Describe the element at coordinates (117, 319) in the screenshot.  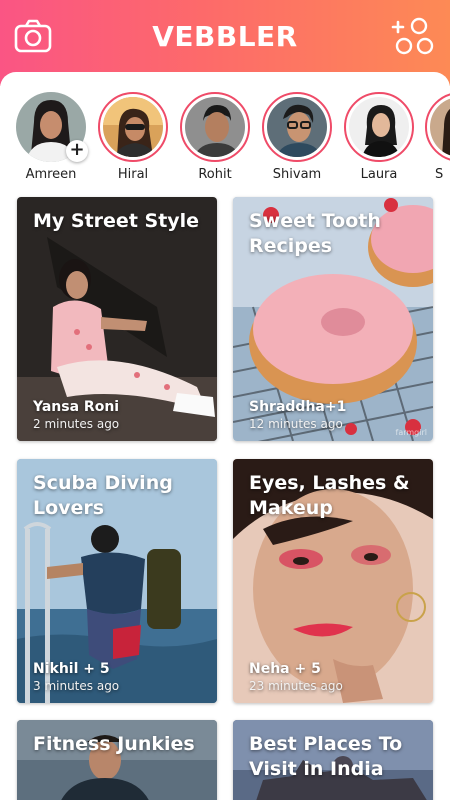
I see `group-card-street-style: My Street Style Yansa Roni 2 minutes ago` at that location.